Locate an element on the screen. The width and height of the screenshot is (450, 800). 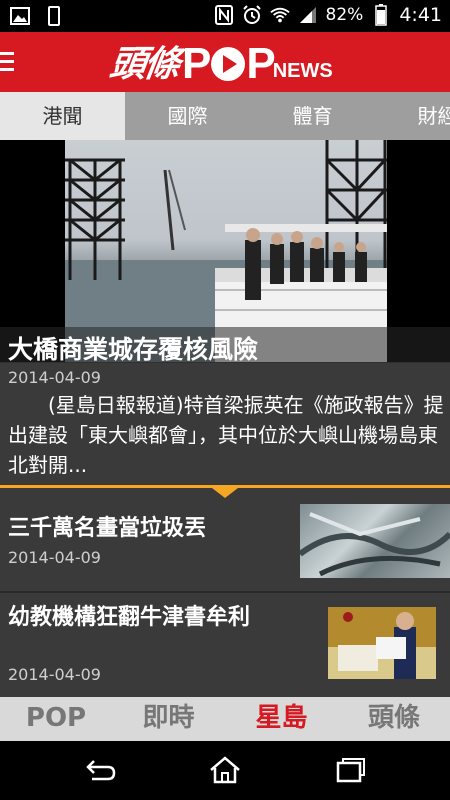
bottom-nav: POP 即時 星島 頭條 is located at coordinates (225, 719).